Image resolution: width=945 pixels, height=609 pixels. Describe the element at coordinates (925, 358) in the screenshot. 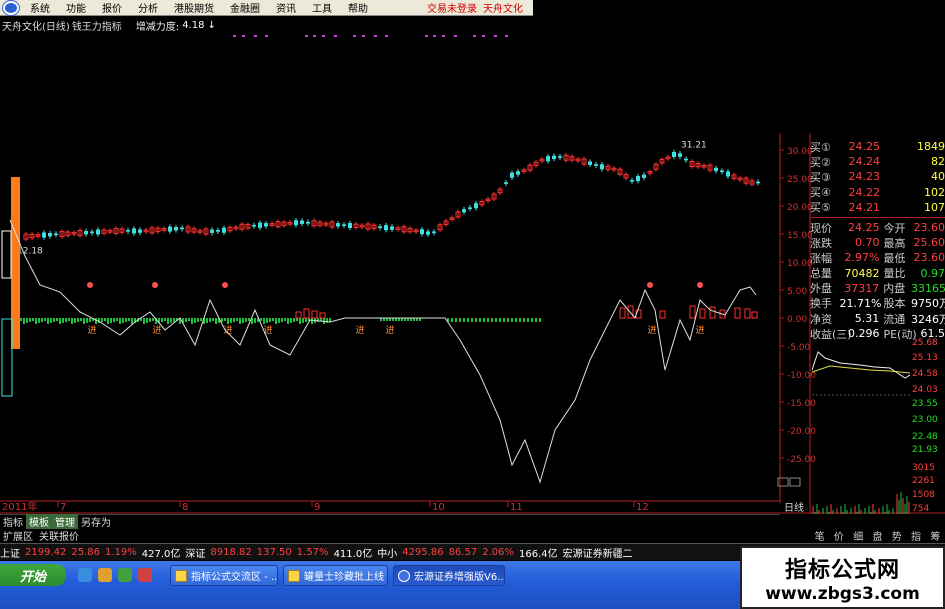

I see `mini-axis-label: 25.13` at that location.